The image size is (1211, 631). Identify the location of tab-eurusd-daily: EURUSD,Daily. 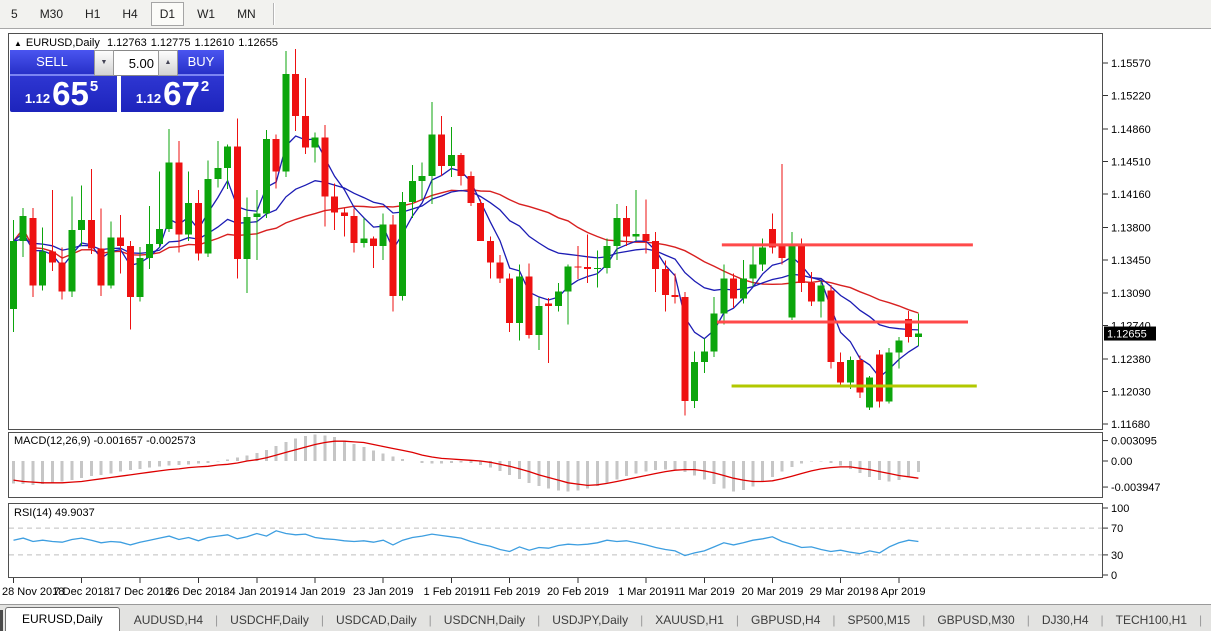
(62, 619).